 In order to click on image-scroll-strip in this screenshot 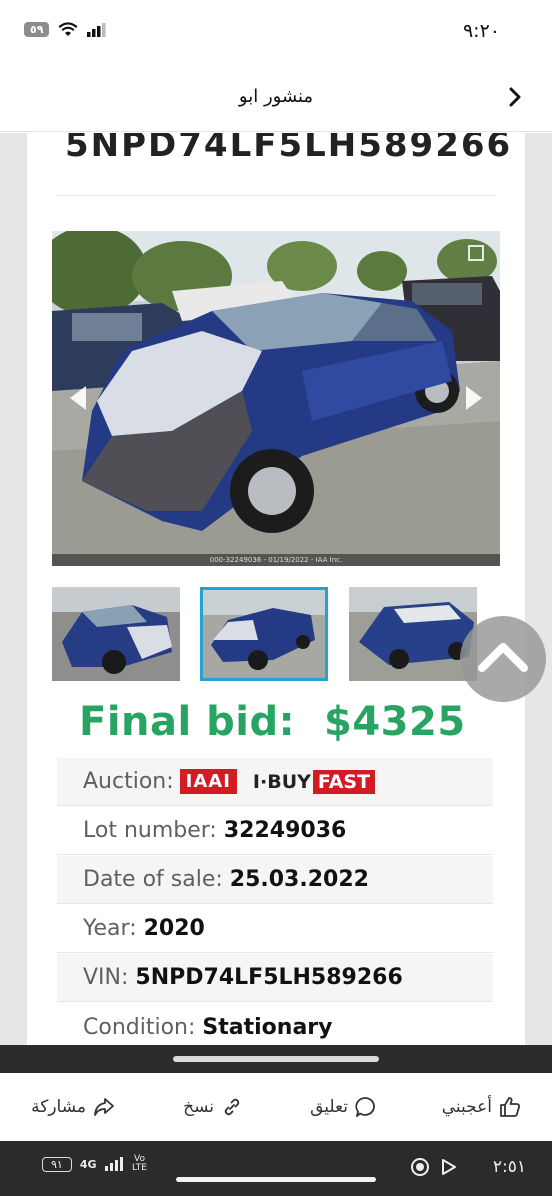, I will do `click(276, 1059)`.